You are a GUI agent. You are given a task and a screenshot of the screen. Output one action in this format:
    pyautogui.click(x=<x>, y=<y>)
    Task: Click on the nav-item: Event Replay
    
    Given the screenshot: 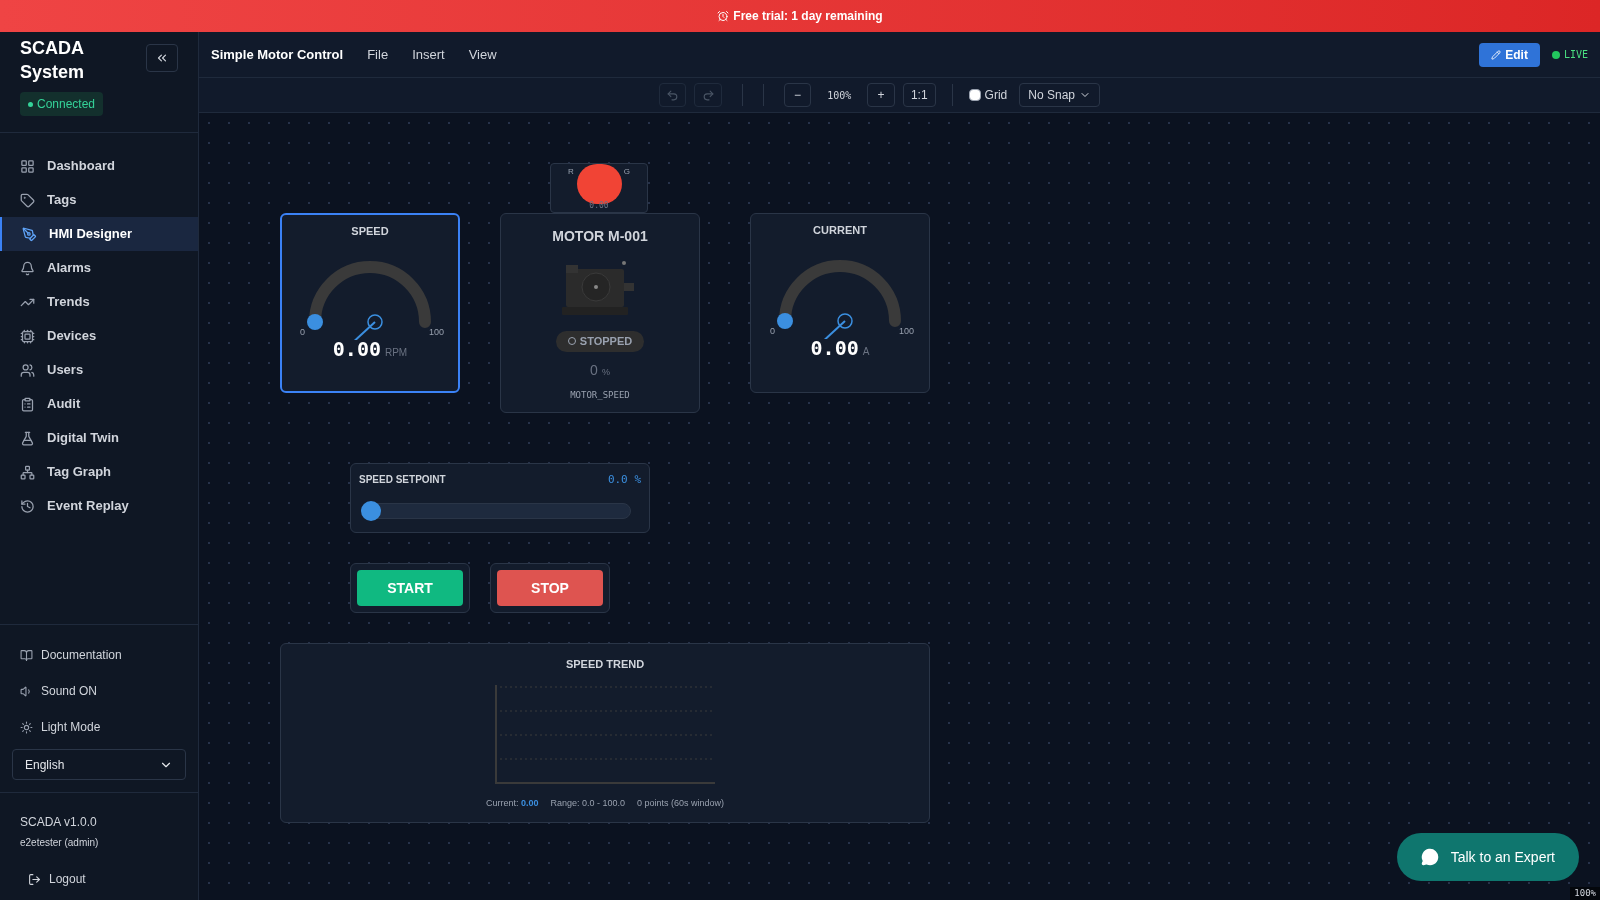 What is the action you would take?
    pyautogui.click(x=99, y=506)
    